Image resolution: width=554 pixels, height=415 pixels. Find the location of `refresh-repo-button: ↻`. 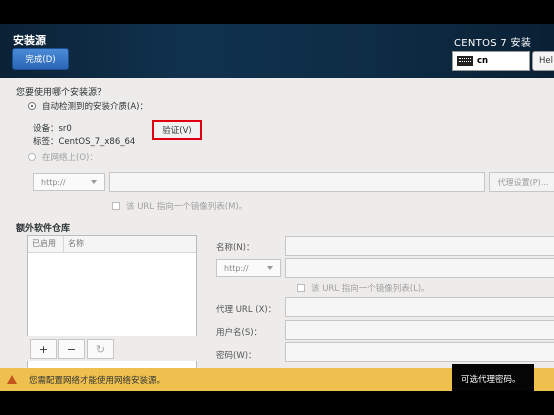

refresh-repo-button: ↻ is located at coordinates (100, 349).